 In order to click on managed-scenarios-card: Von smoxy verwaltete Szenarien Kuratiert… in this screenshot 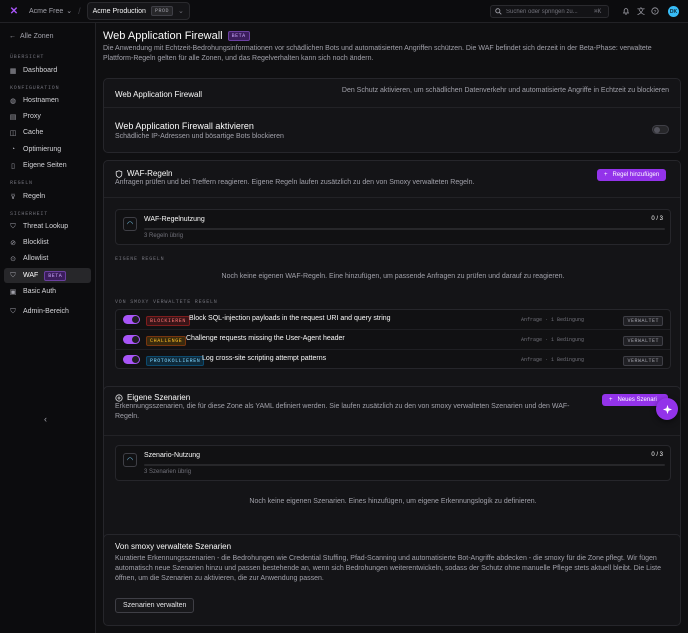, I will do `click(392, 580)`.